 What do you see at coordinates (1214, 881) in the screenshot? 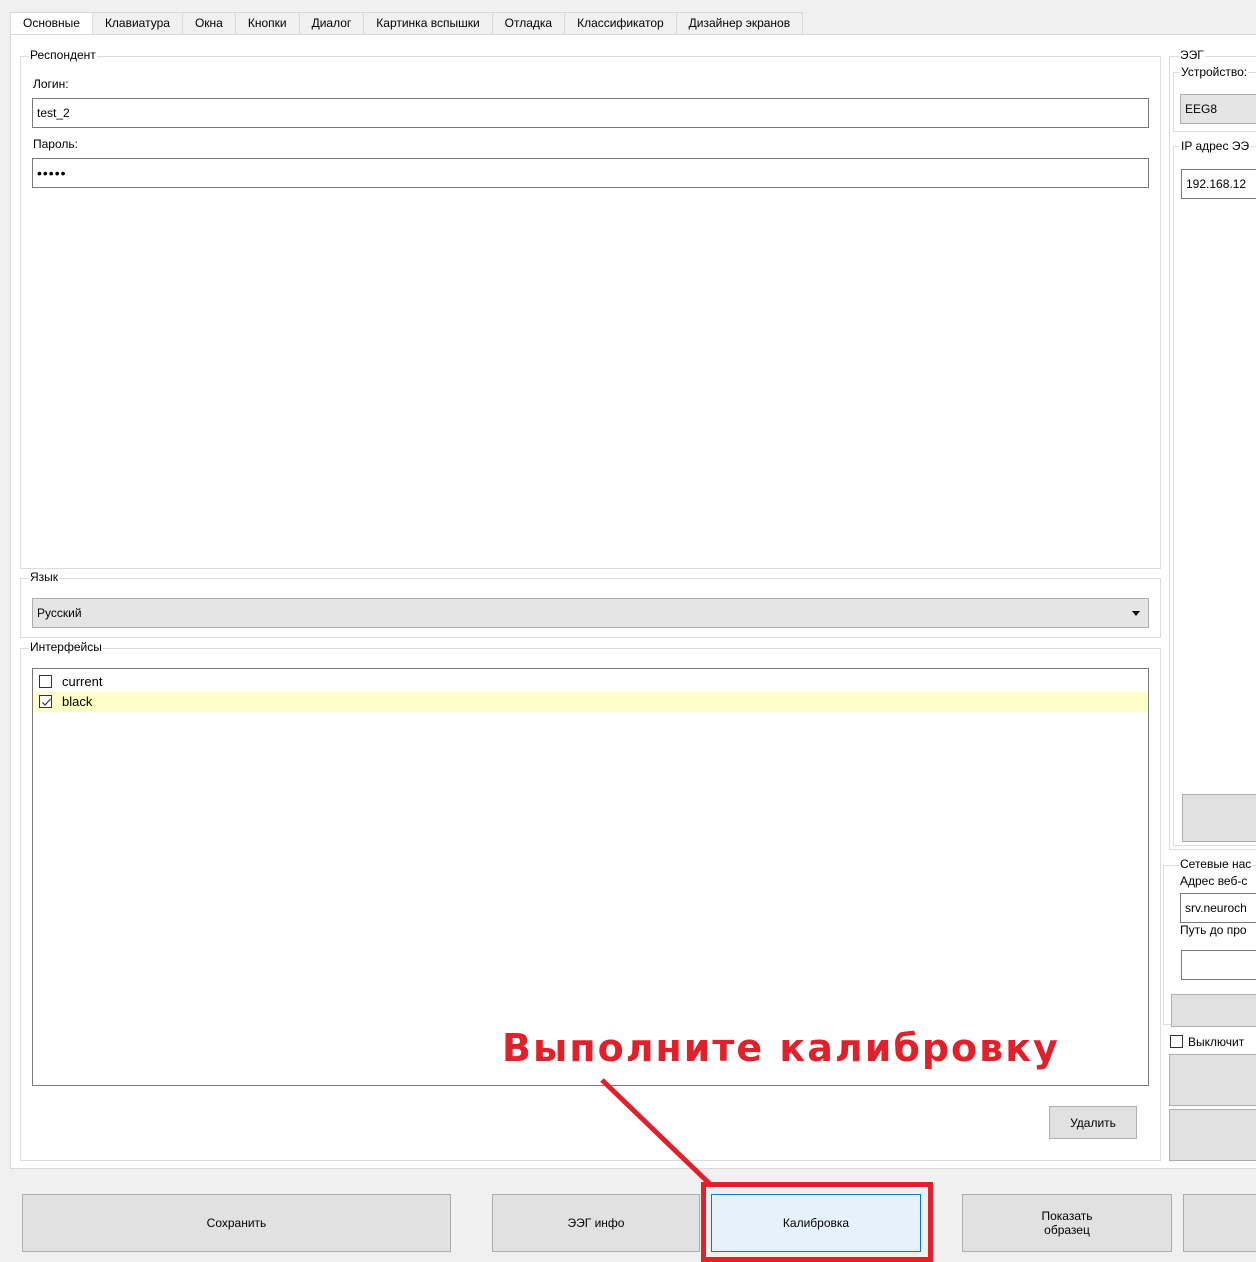
I see `web-address-label: Адрес веб-с` at bounding box center [1214, 881].